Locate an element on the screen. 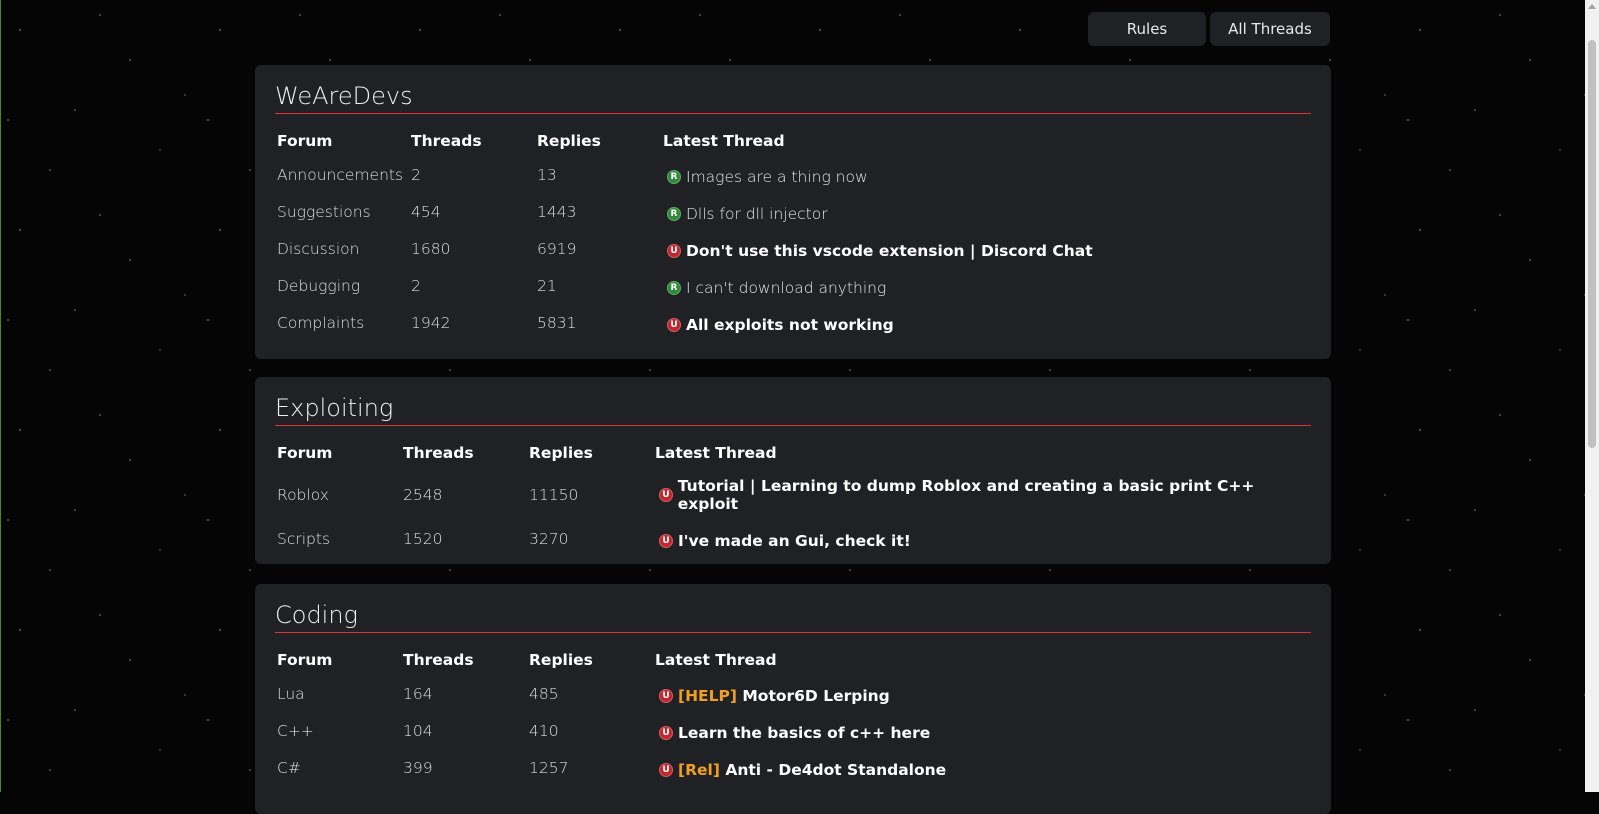 This screenshot has height=814, width=1599. reply-count: 3270 is located at coordinates (549, 539).